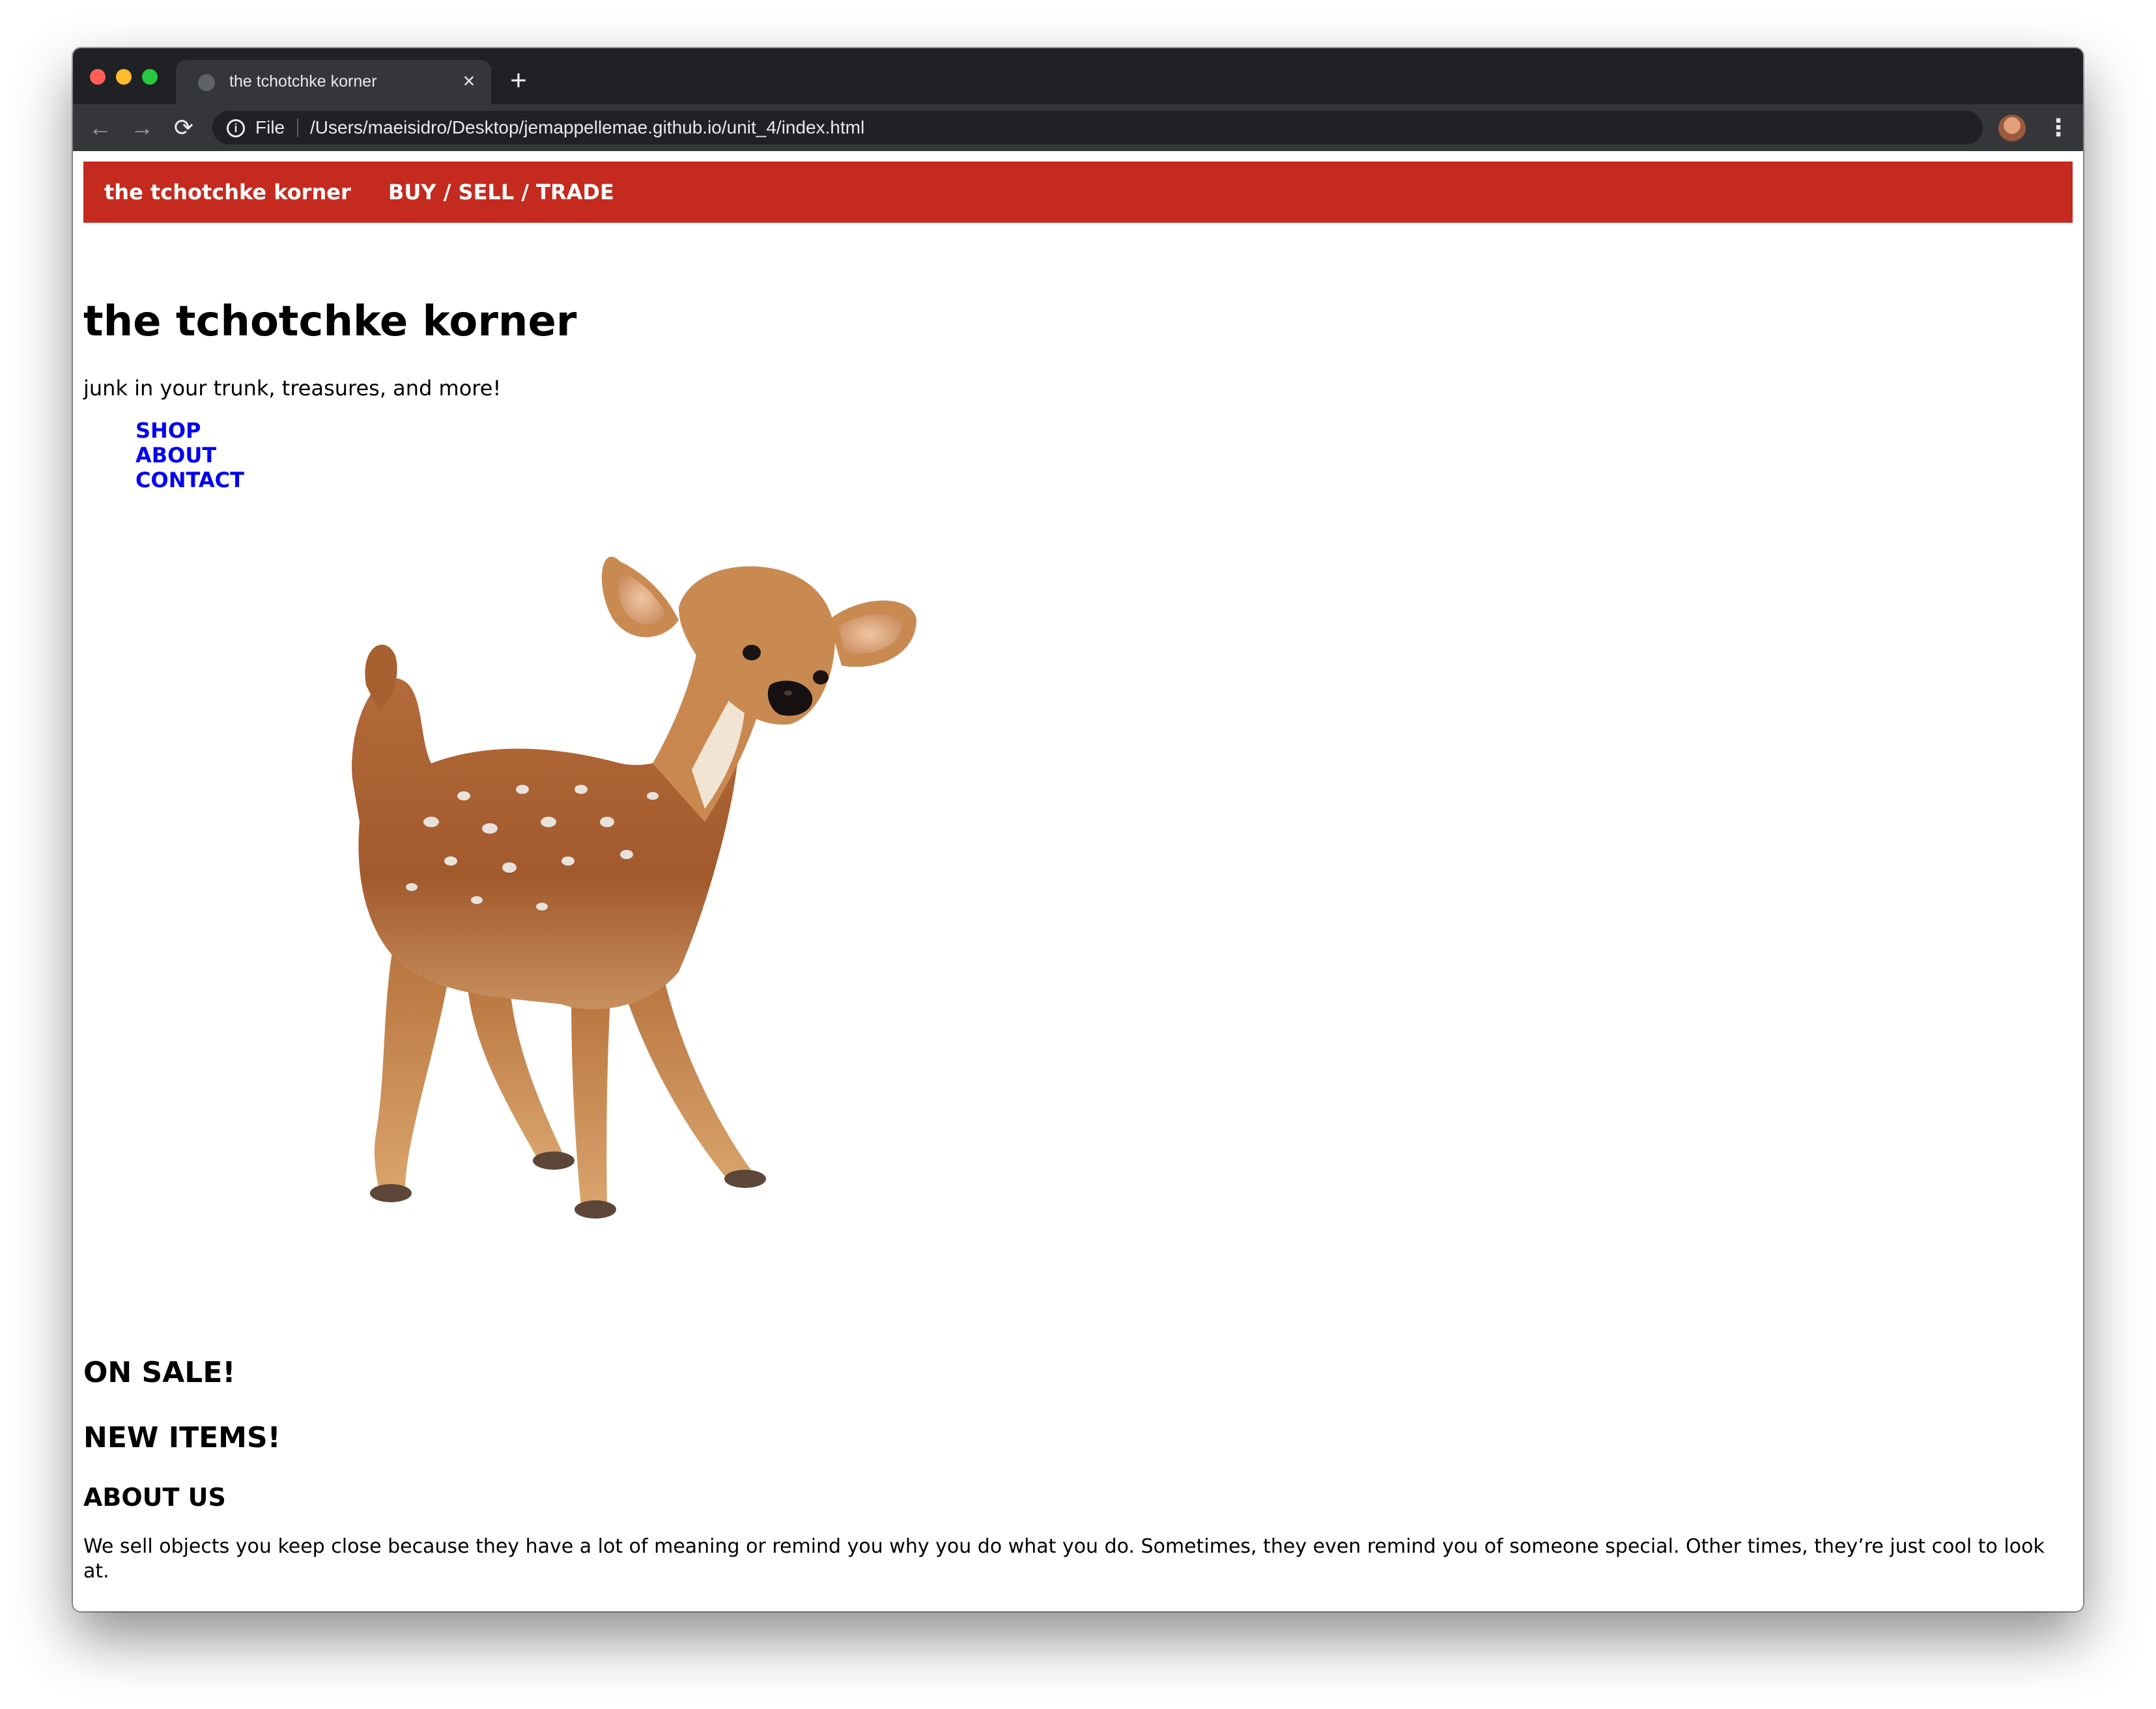 The height and width of the screenshot is (1709, 2156). I want to click on nav-item-contact: CONTACT, so click(189, 480).